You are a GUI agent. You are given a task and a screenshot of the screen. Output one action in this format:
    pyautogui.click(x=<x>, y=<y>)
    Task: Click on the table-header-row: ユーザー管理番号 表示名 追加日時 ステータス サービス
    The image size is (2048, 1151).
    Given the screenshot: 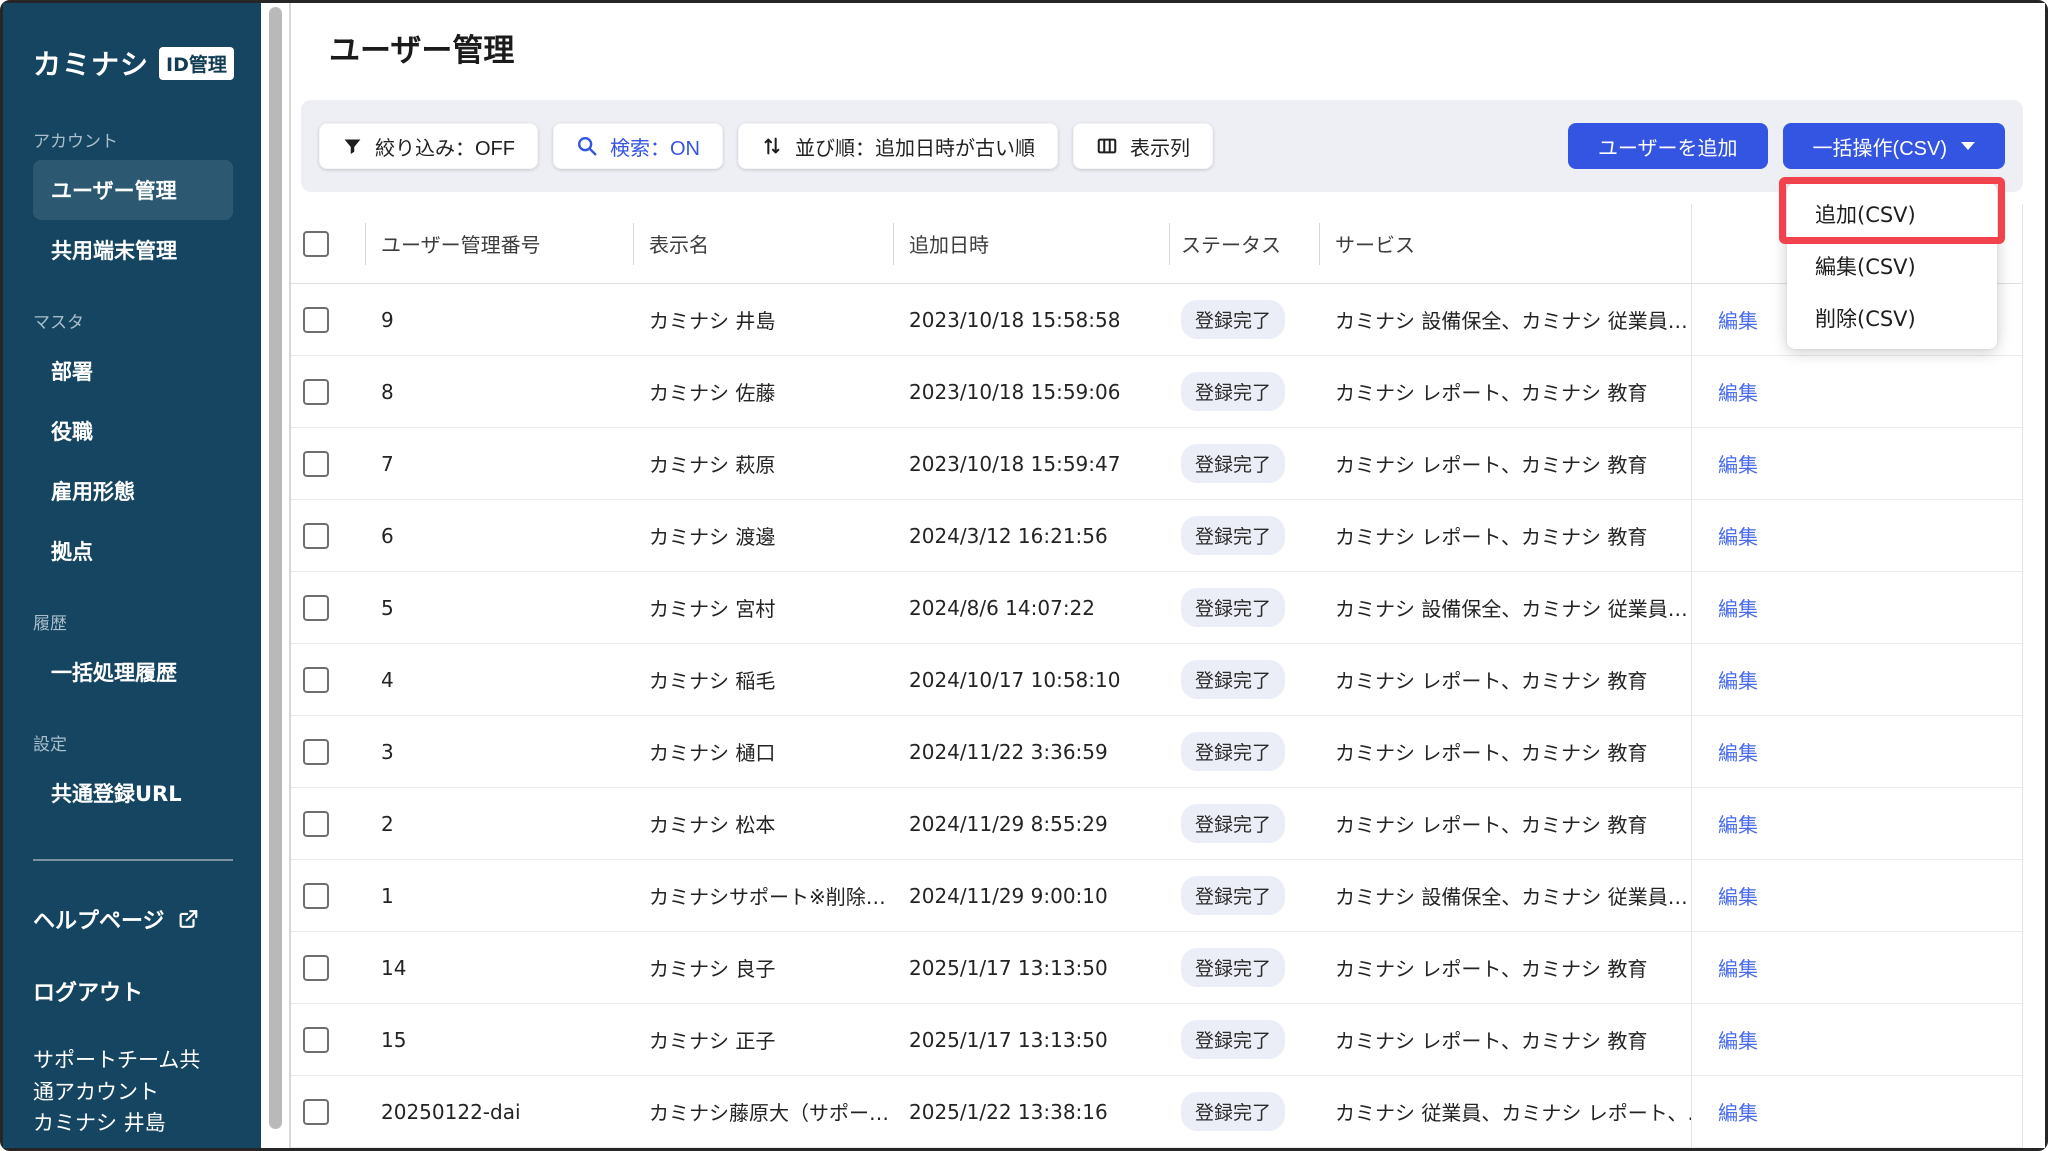 What is the action you would take?
    pyautogui.click(x=1156, y=244)
    